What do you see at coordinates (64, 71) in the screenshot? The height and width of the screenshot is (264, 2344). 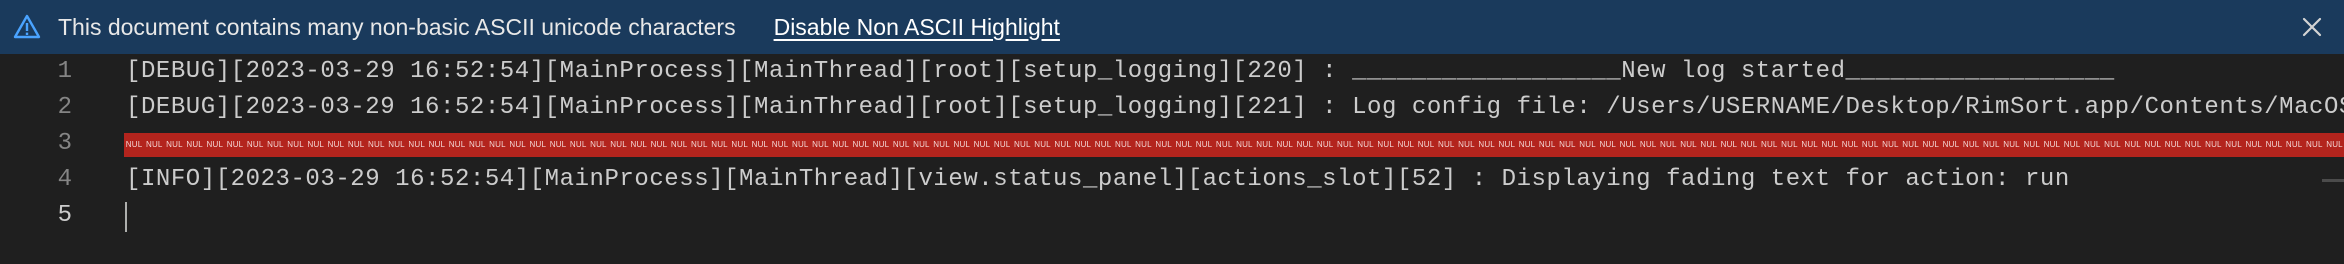 I see `line-number: 1` at bounding box center [64, 71].